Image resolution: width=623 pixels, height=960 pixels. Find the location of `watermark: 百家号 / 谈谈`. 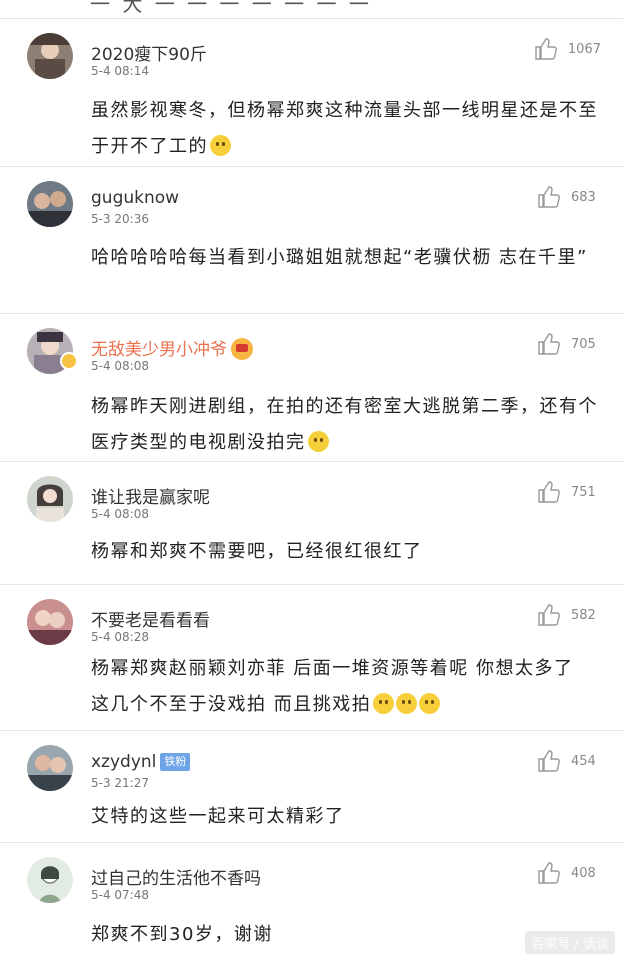

watermark: 百家号 / 谈谈 is located at coordinates (570, 942).